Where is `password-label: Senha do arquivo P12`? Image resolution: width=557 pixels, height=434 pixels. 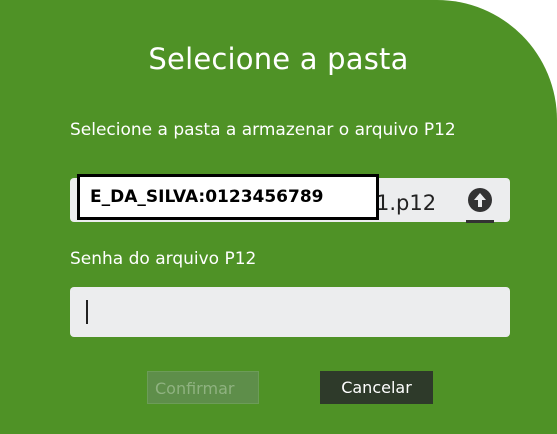 password-label: Senha do arquivo P12 is located at coordinates (163, 259).